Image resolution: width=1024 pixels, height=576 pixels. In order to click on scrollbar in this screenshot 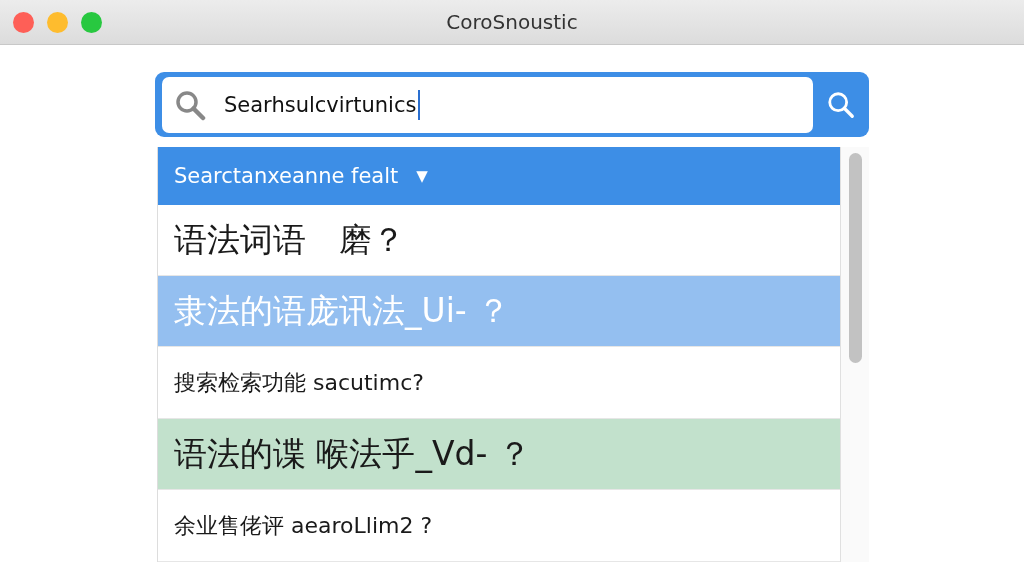, I will do `click(854, 354)`.